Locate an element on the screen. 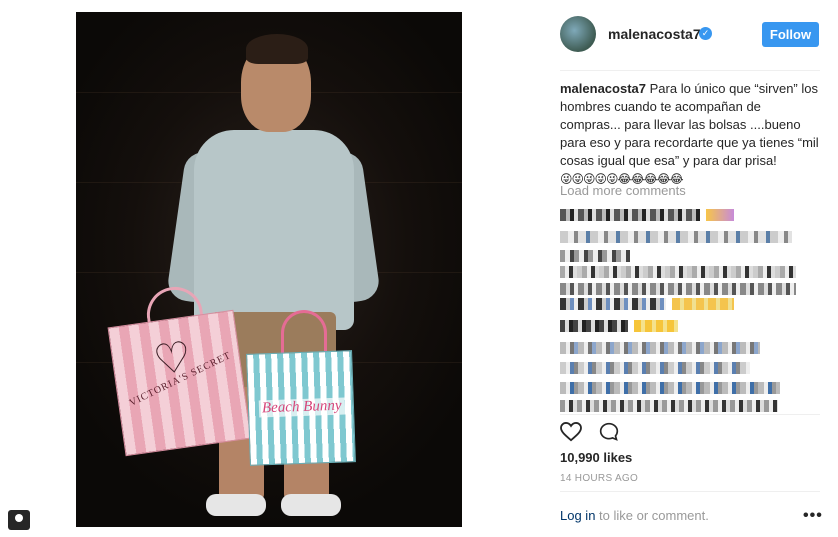  login-prompt: Log in to like or comment. is located at coordinates (634, 515).